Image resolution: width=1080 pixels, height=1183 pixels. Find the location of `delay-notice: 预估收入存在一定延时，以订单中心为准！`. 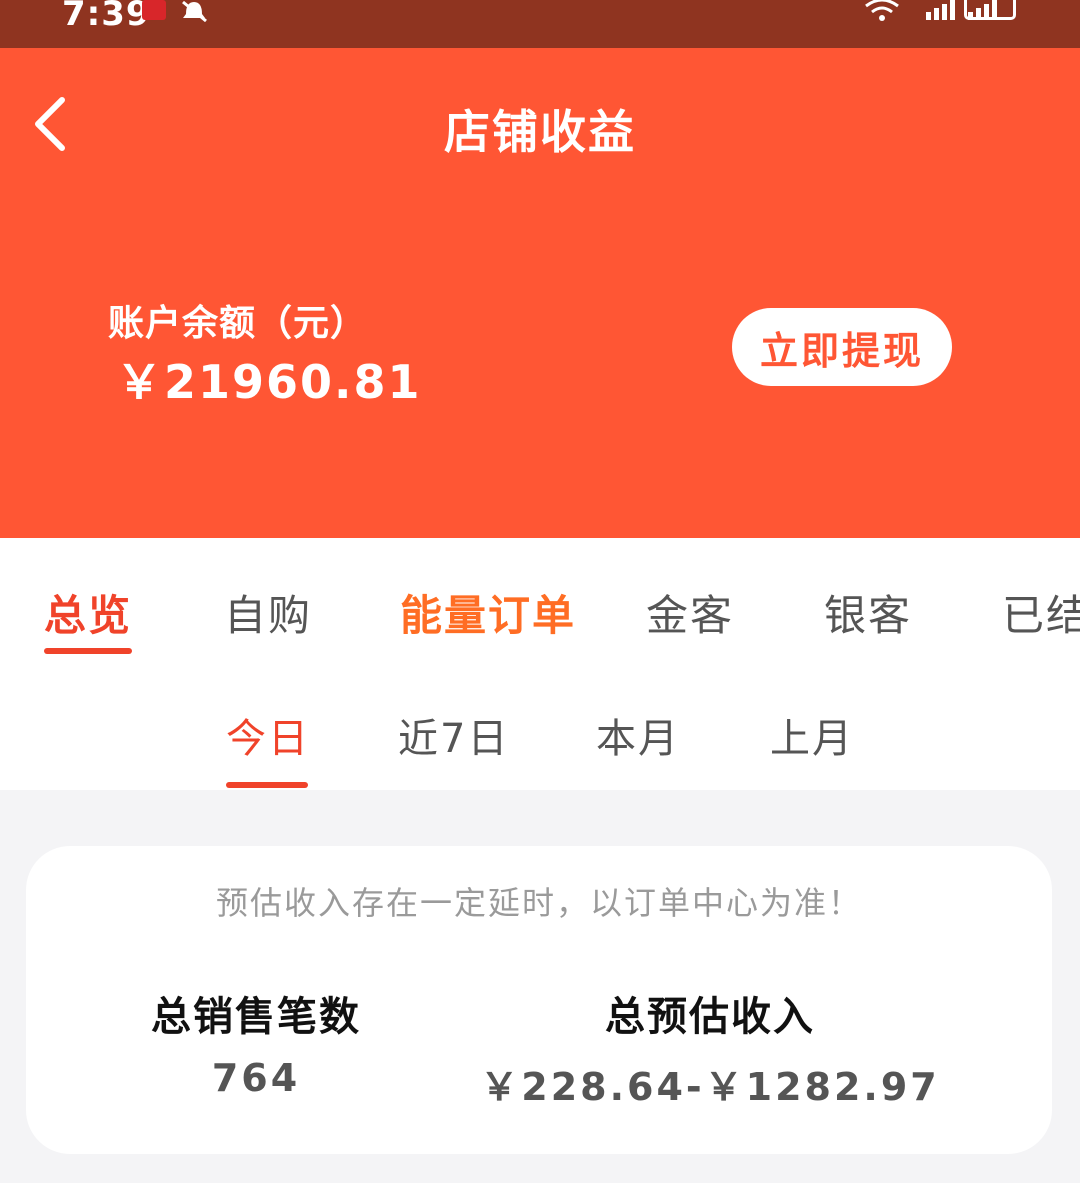

delay-notice: 预估收入存在一定延时，以订单中心为准！ is located at coordinates (538, 903).